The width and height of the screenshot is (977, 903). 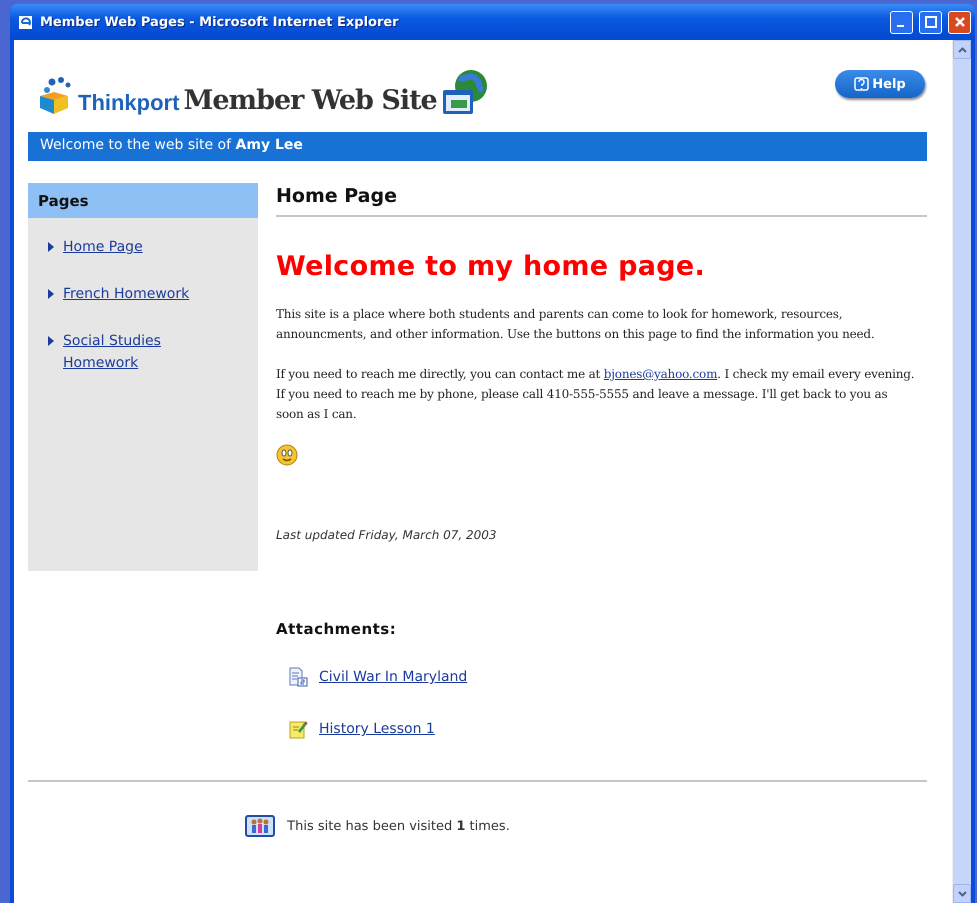 I want to click on last-updated: Last updated Friday, March 07, 2003, so click(x=387, y=535).